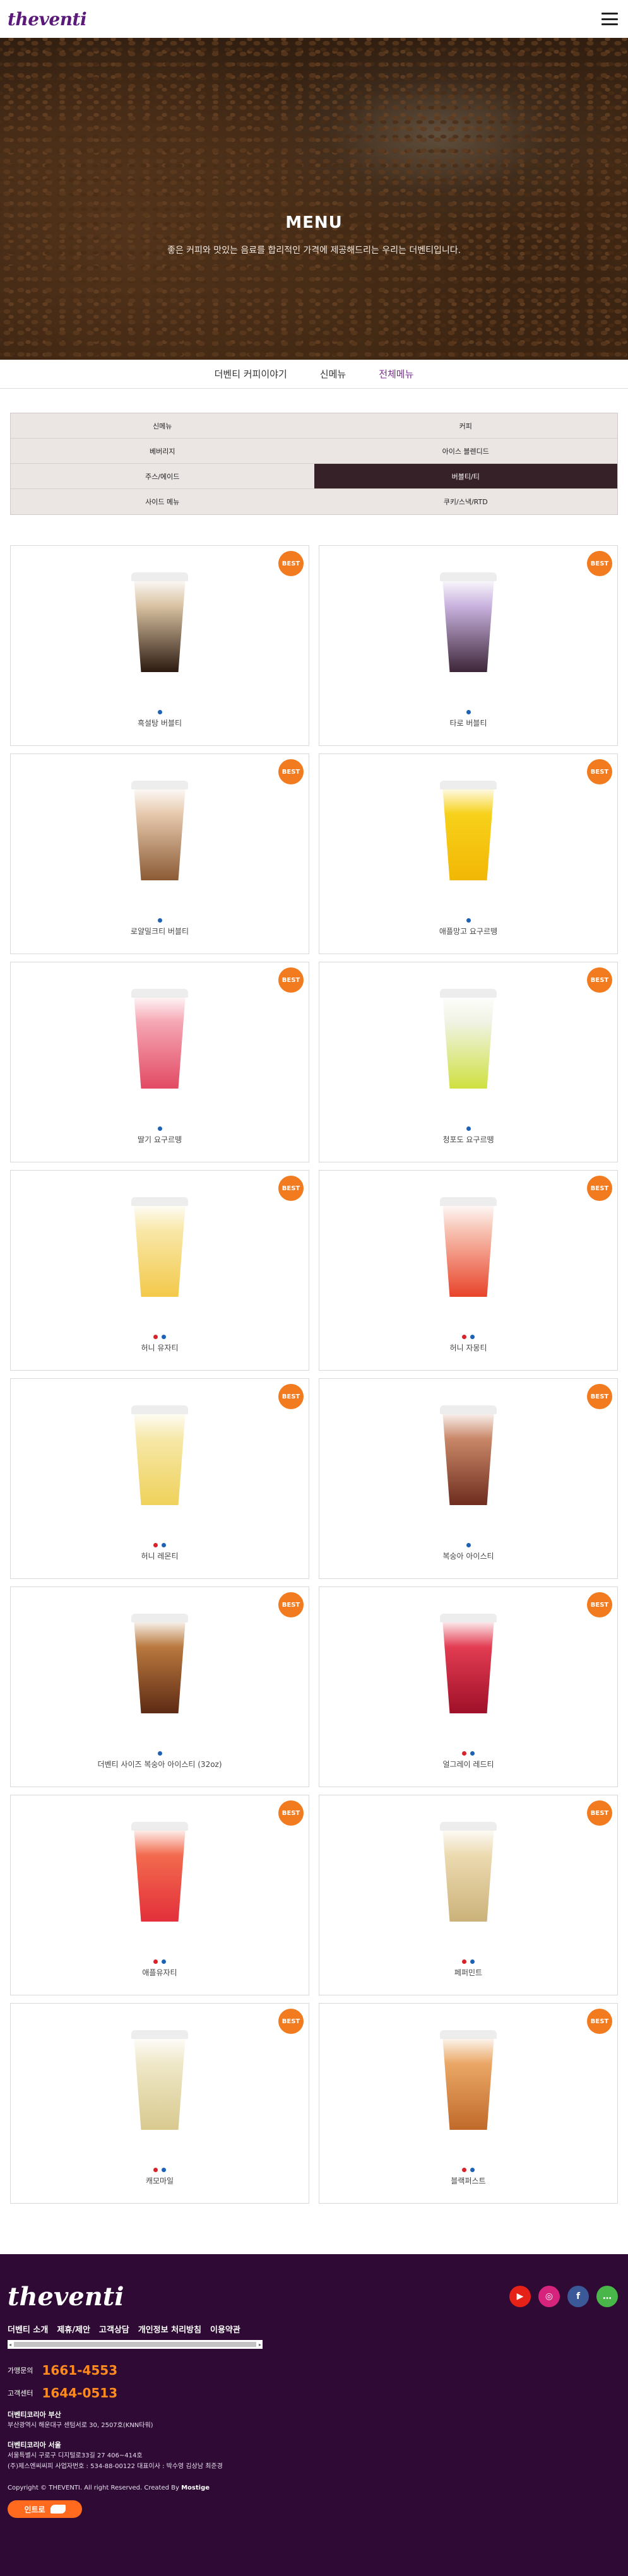  What do you see at coordinates (162, 426) in the screenshot?
I see `category-tab: 신메뉴` at bounding box center [162, 426].